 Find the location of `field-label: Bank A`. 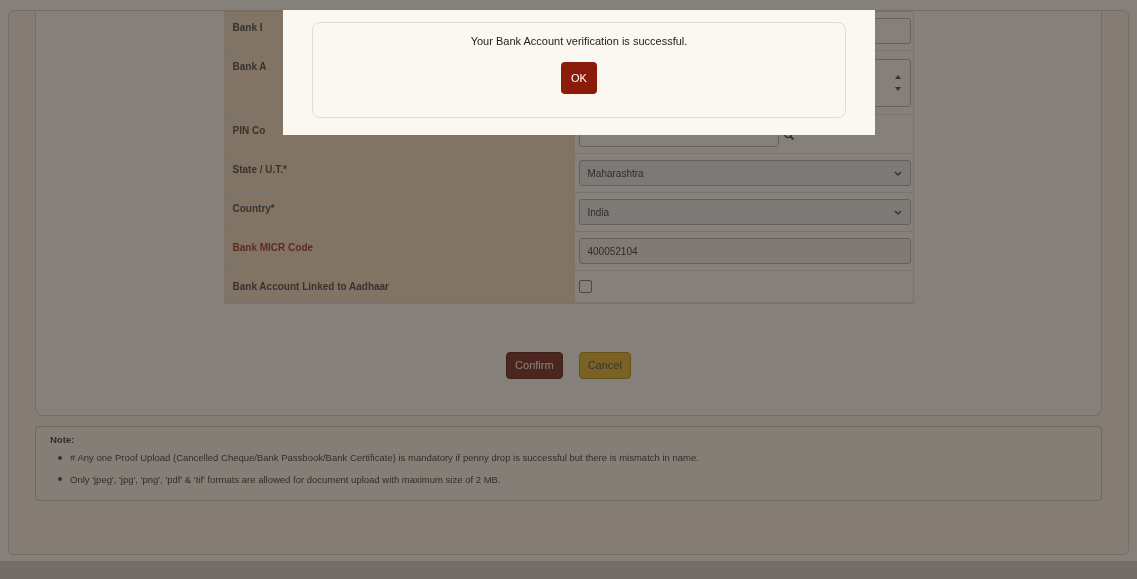

field-label: Bank A is located at coordinates (249, 66).